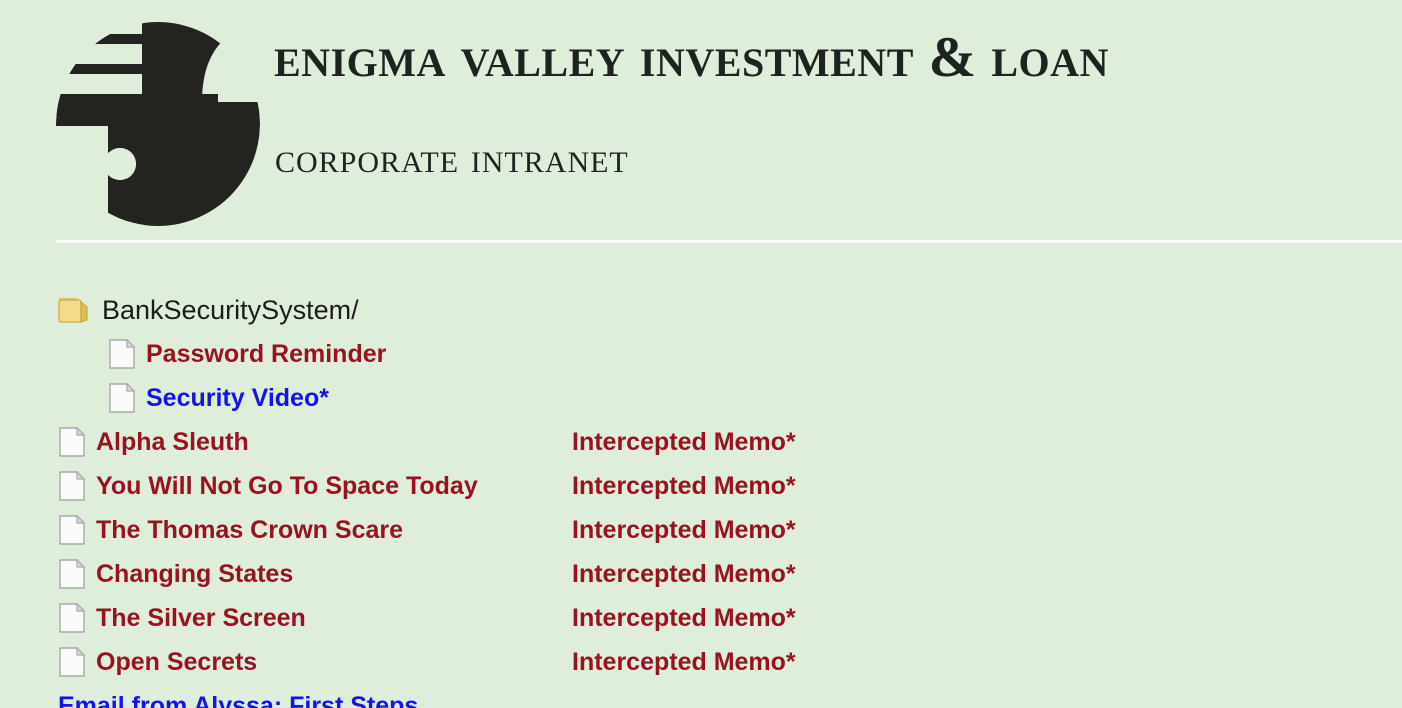 This screenshot has width=1402, height=708. What do you see at coordinates (172, 442) in the screenshot?
I see `list-item-label: Alpha Sleuth` at bounding box center [172, 442].